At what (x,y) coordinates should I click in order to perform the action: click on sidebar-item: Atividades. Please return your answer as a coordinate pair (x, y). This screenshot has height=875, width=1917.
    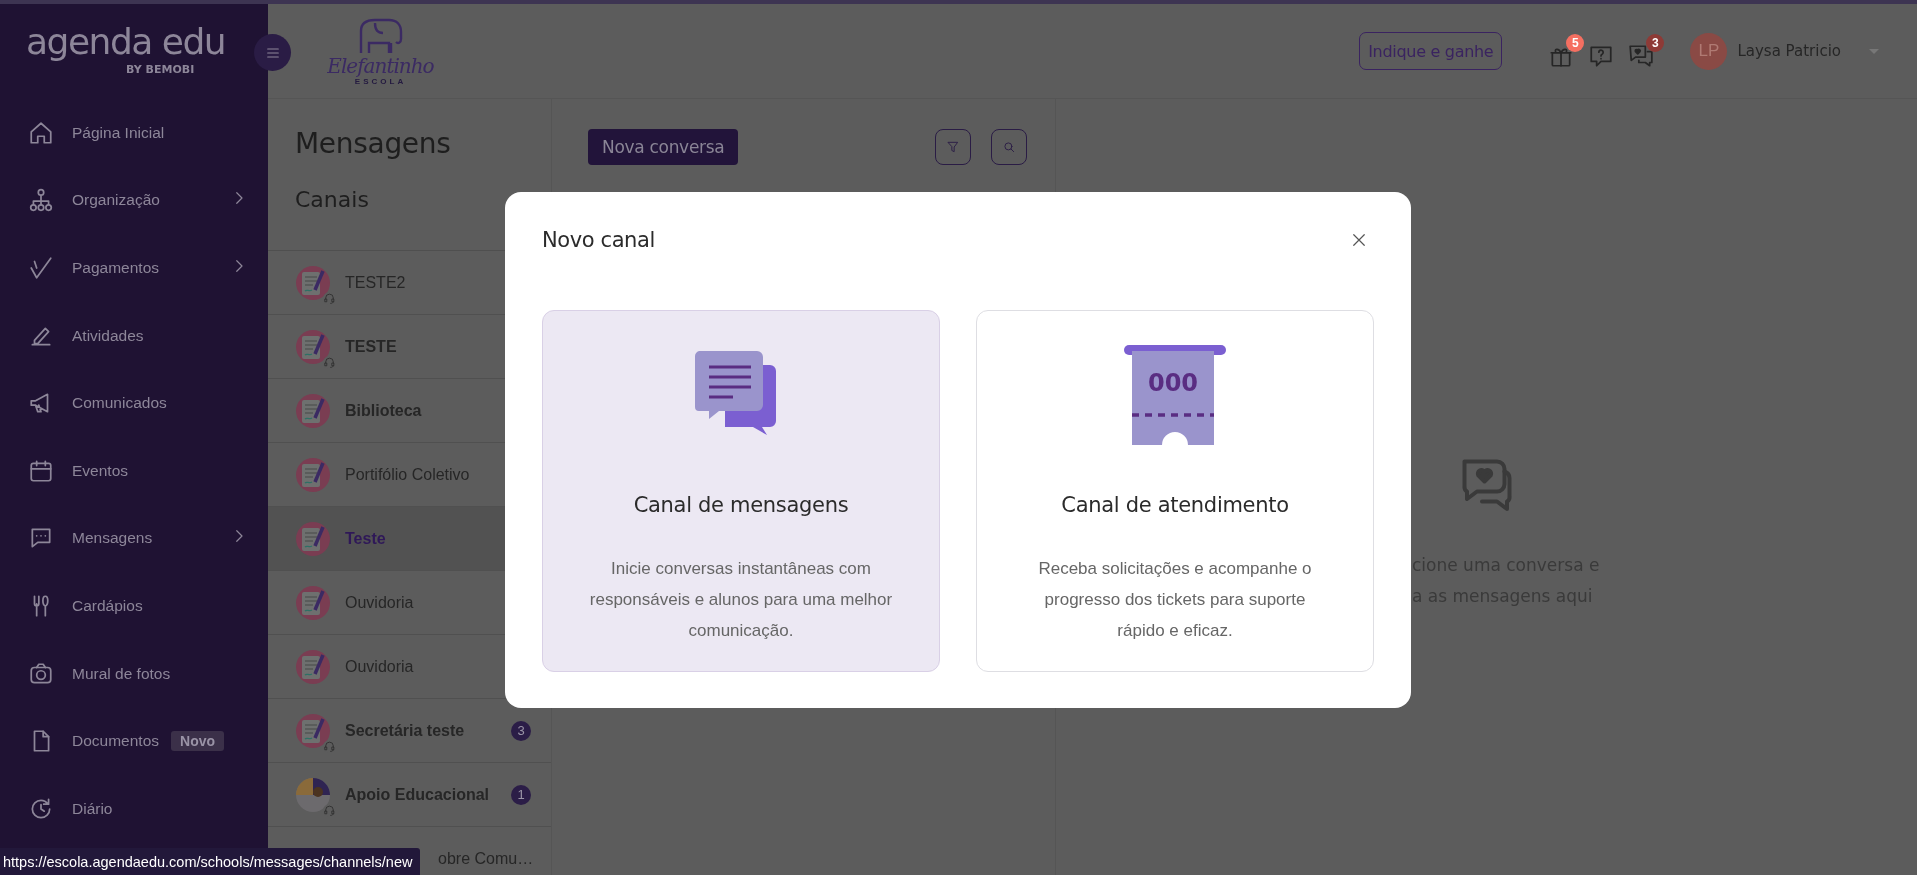
    Looking at the image, I should click on (134, 335).